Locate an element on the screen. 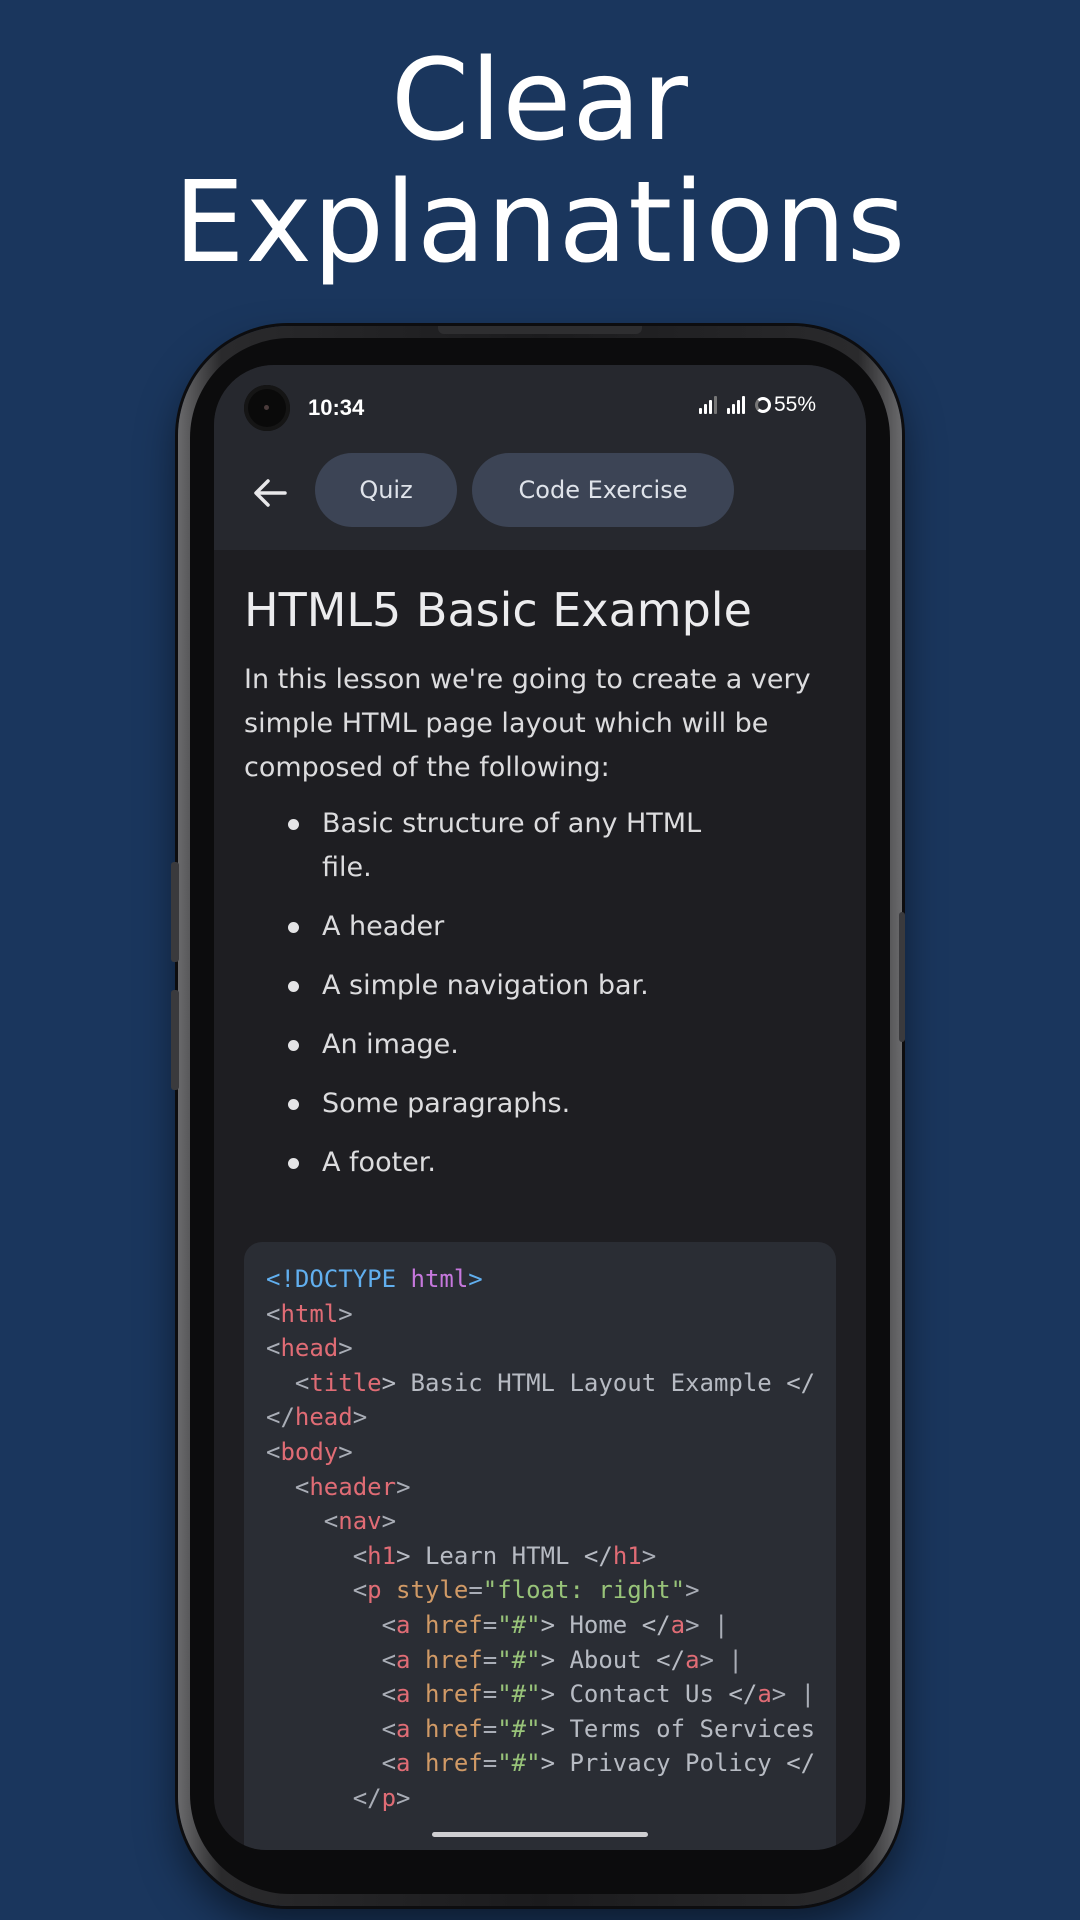  code-token: > About </ is located at coordinates (613, 1659).